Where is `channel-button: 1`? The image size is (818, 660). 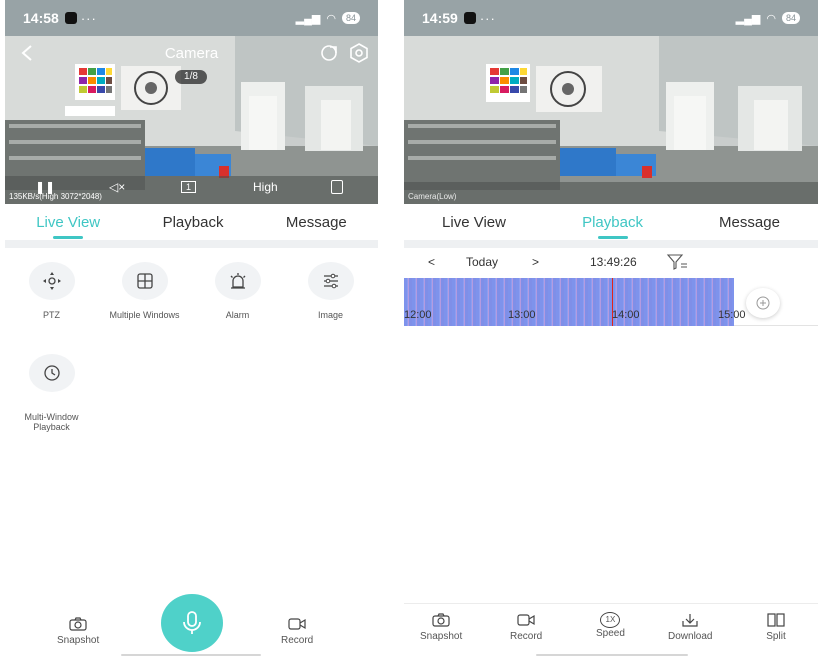
channel-button: 1 is located at coordinates (189, 187).